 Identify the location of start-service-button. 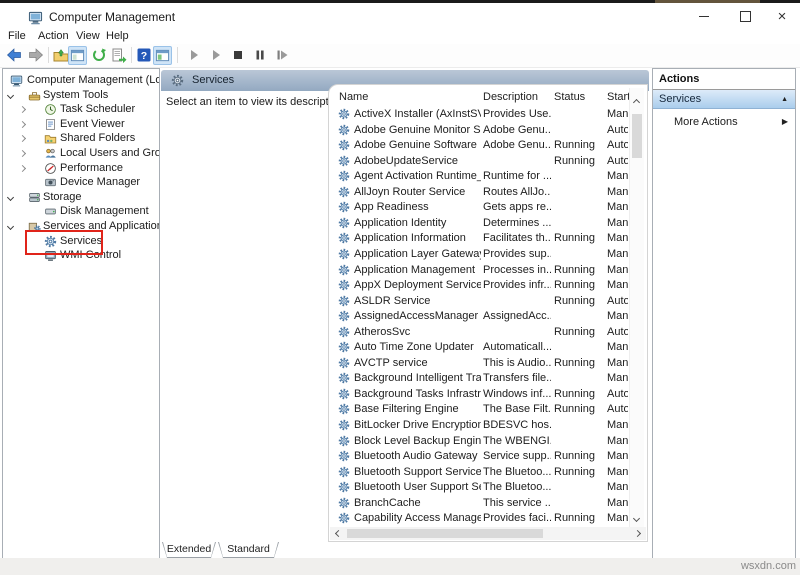
(194, 55).